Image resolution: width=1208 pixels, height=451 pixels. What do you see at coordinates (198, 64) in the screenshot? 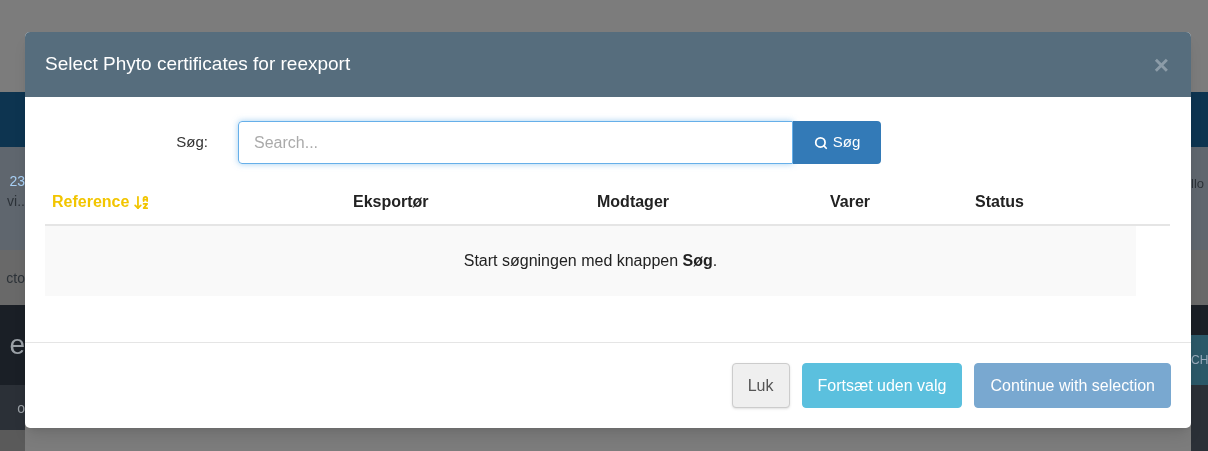
I see `dialog-title: Select Phyto certificates for reexport` at bounding box center [198, 64].